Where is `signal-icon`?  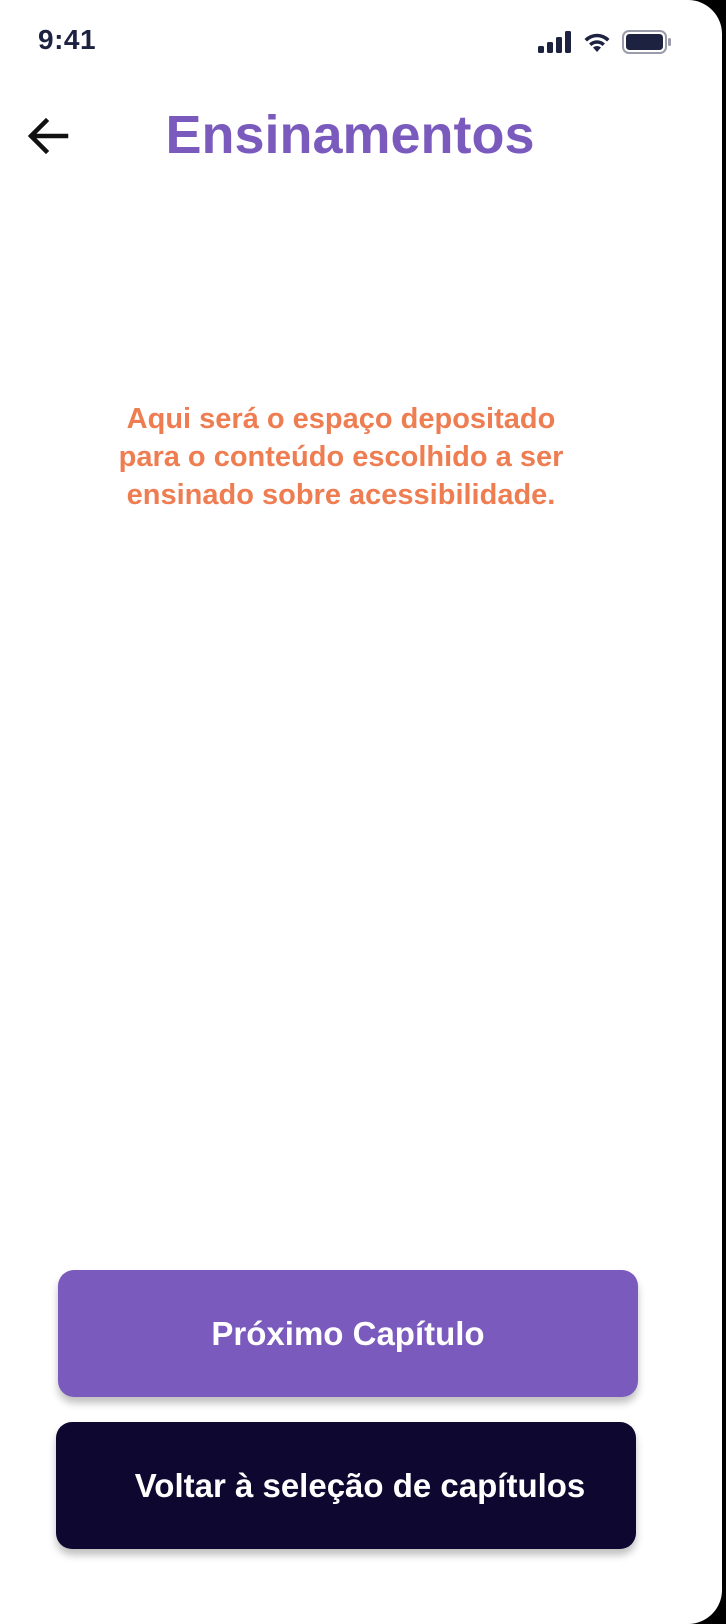
signal-icon is located at coordinates (555, 44).